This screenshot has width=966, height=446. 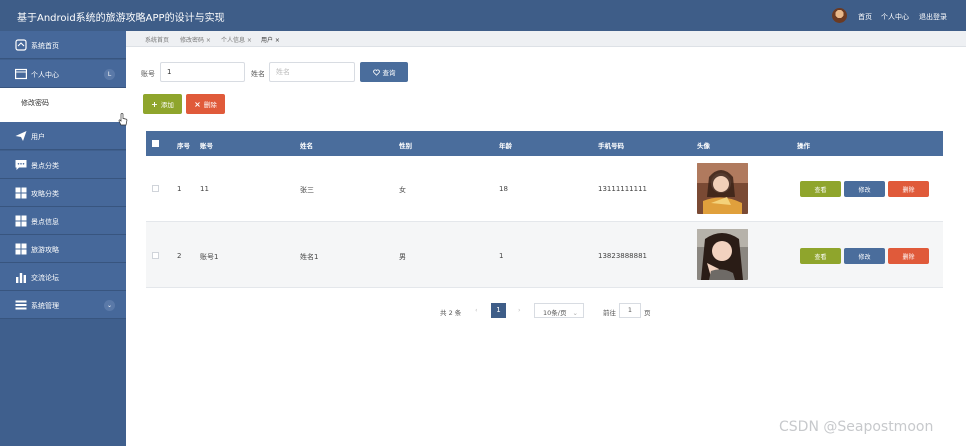 What do you see at coordinates (376, 72) in the screenshot?
I see `heart-icon` at bounding box center [376, 72].